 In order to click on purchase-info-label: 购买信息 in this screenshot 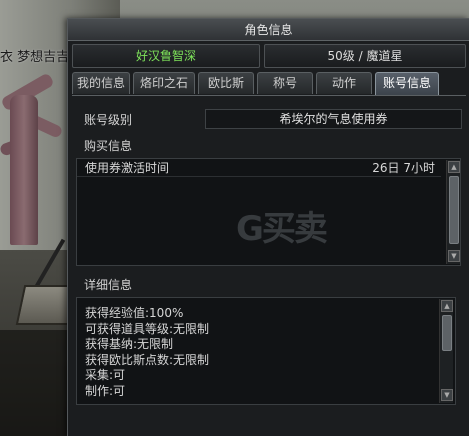, I will do `click(108, 146)`.